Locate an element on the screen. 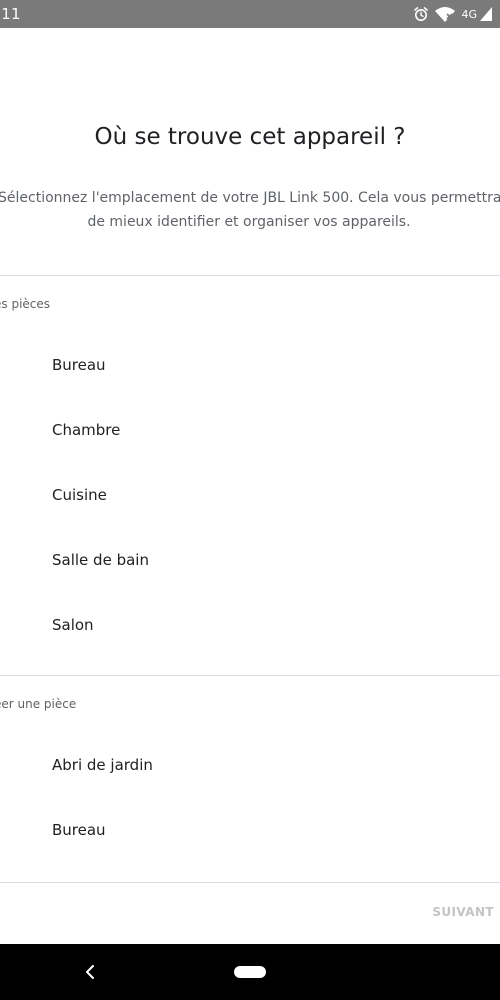  wifi-icon is located at coordinates (445, 14).